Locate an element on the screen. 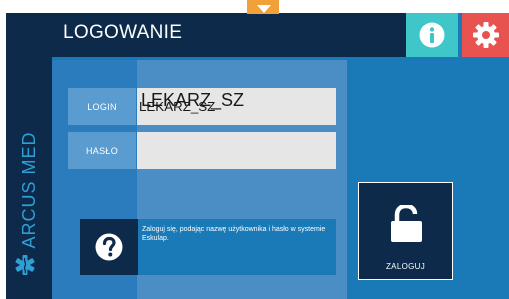 This screenshot has height=299, width=509. info-icon is located at coordinates (432, 35).